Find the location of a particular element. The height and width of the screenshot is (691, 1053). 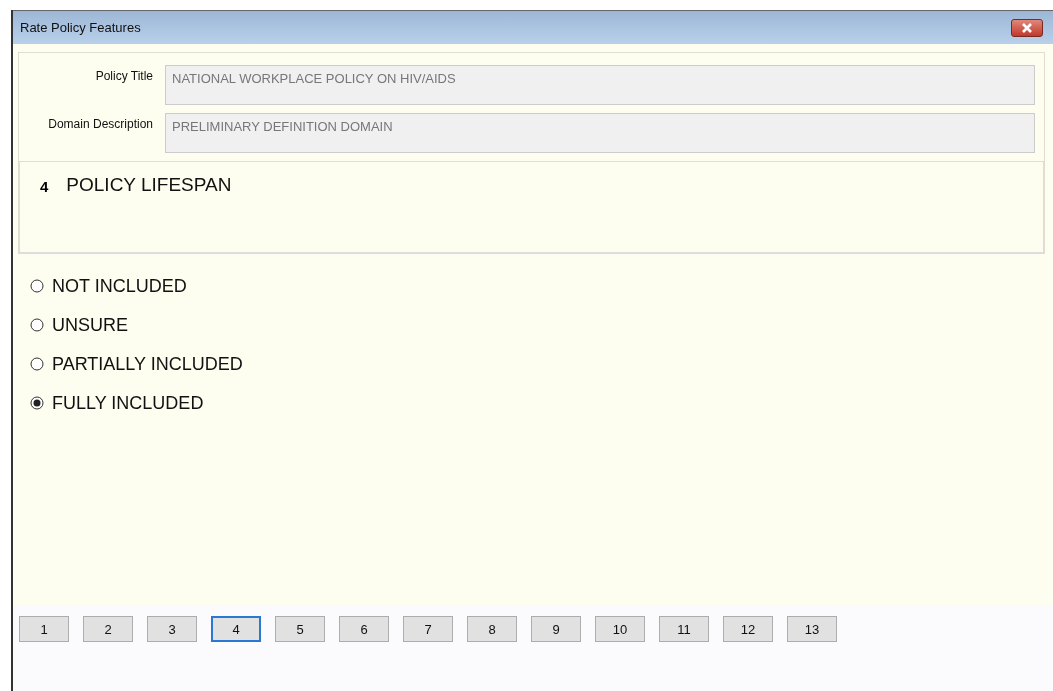

page-button: 13 is located at coordinates (812, 629).